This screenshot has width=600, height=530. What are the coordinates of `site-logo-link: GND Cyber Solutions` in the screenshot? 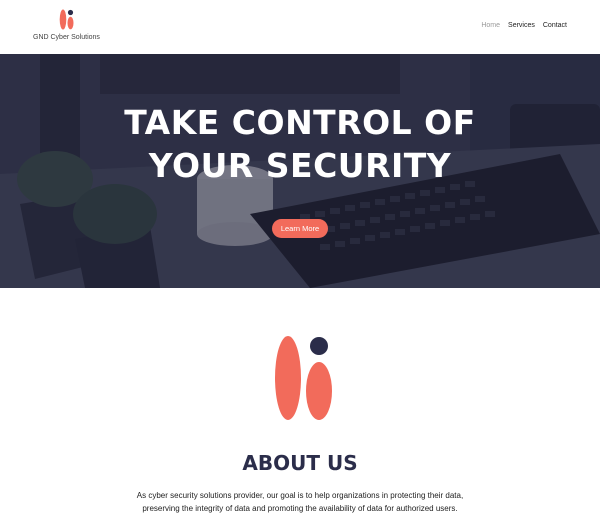 It's located at (68, 26).